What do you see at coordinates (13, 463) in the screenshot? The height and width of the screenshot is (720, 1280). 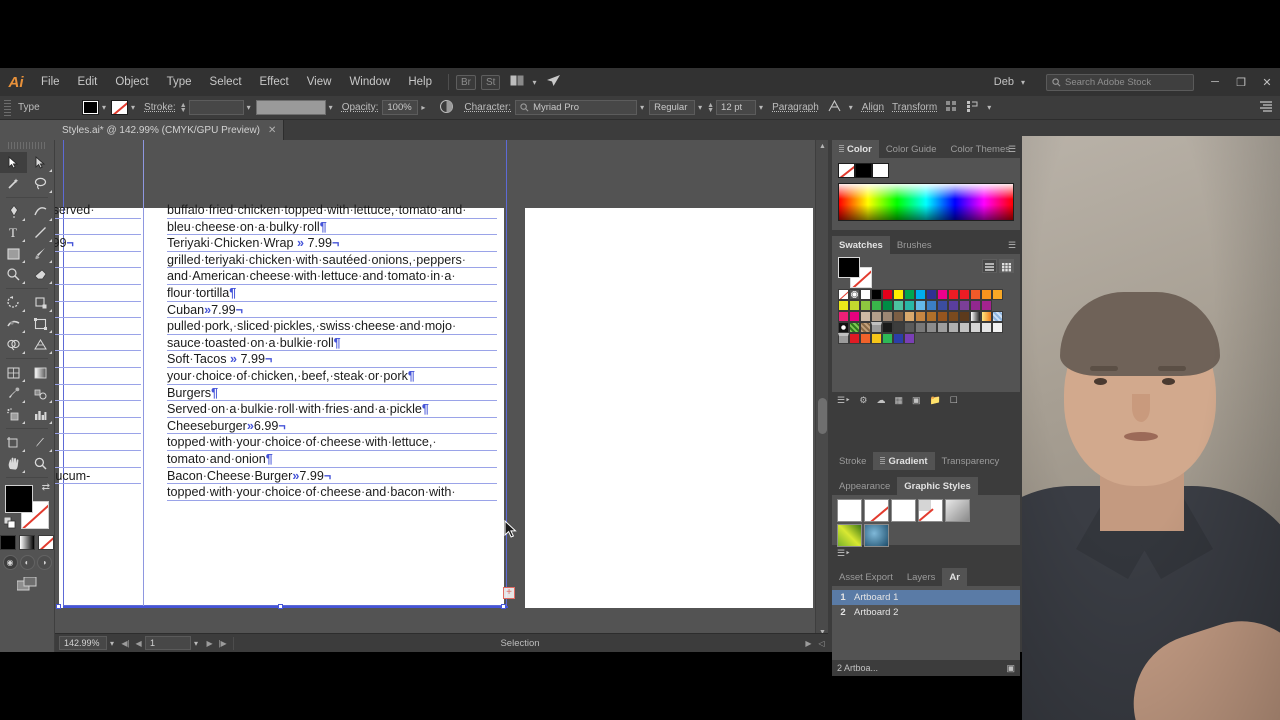 I see `hand-tool` at bounding box center [13, 463].